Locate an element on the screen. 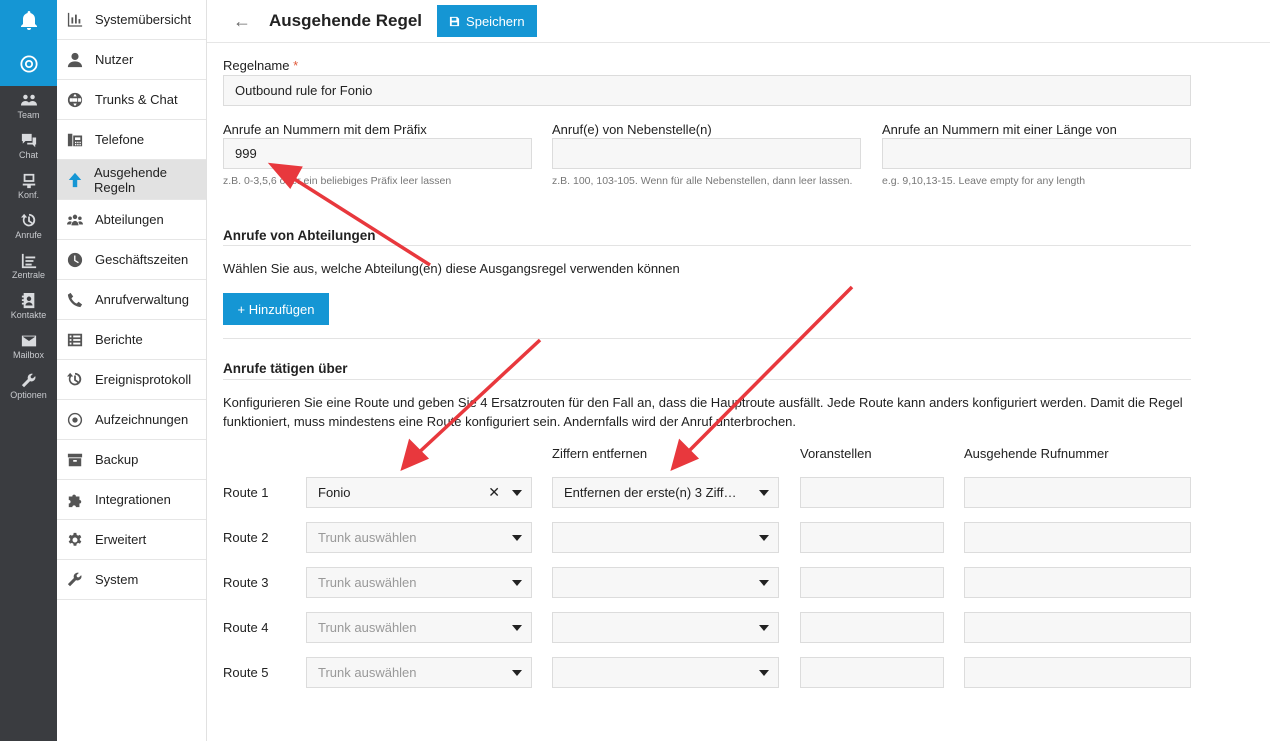 The image size is (1270, 741). sidebar-item-label: Nutzer is located at coordinates (114, 59).